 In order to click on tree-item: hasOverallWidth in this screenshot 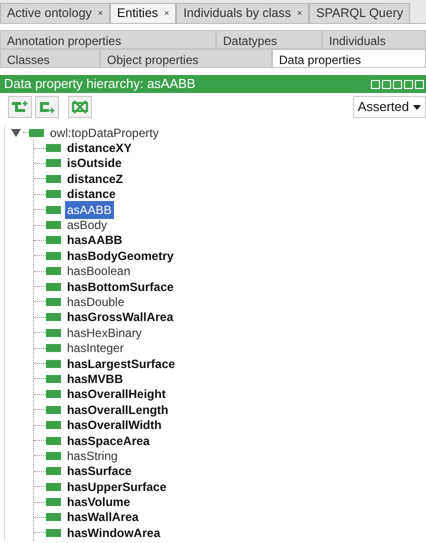, I will do `click(114, 425)`.